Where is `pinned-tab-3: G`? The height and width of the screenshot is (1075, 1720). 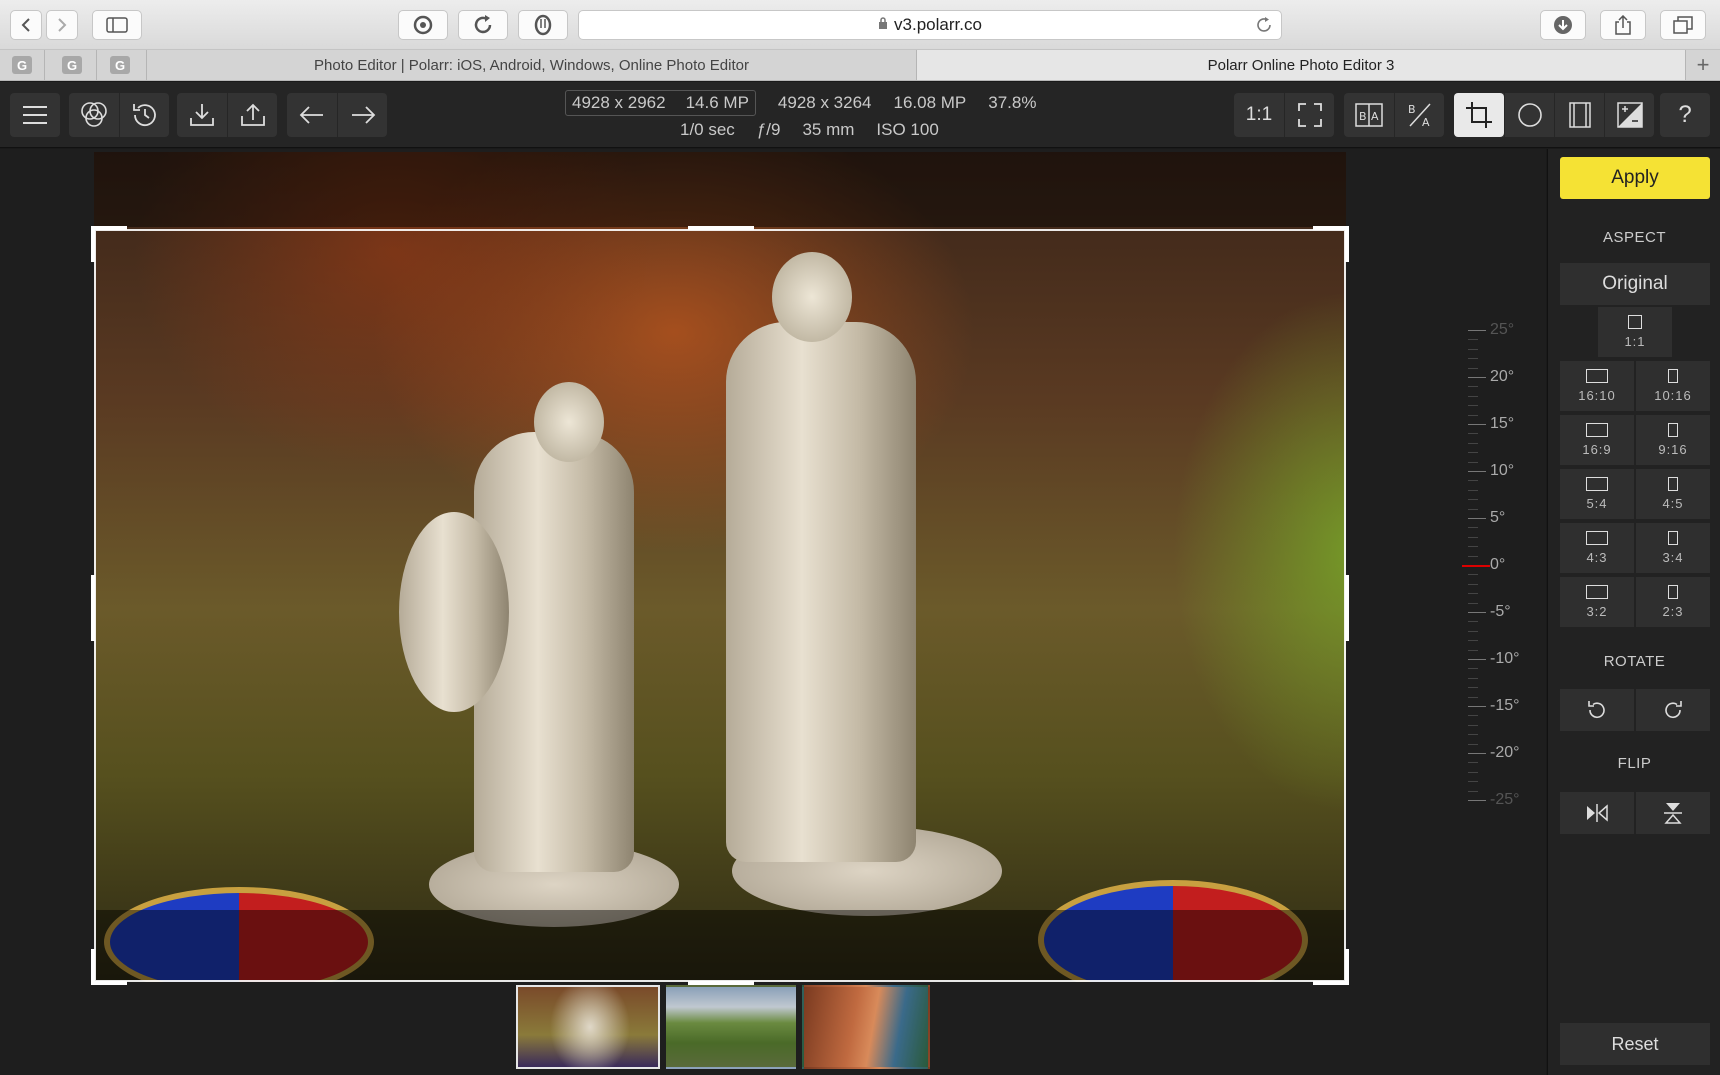
pinned-tab-3: G is located at coordinates (120, 65).